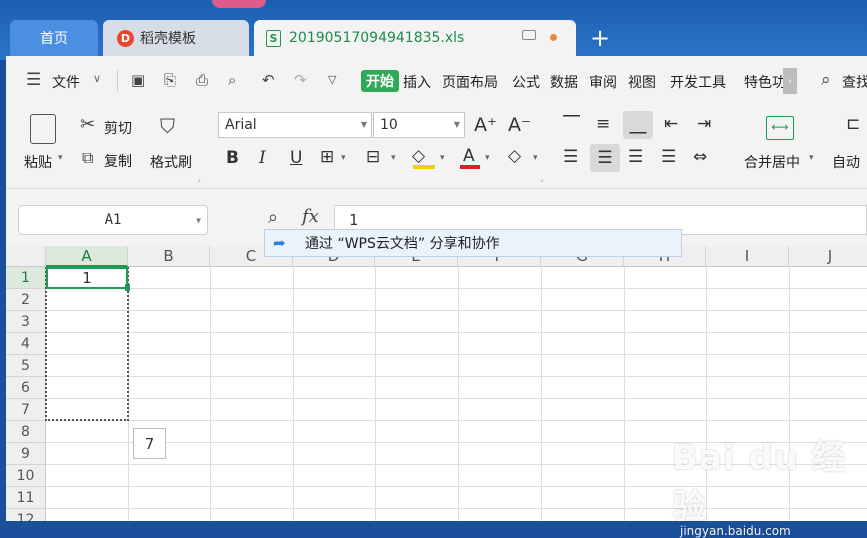 This screenshot has width=867, height=538. Describe the element at coordinates (26, 344) in the screenshot. I see `row-header-4: 4` at that location.